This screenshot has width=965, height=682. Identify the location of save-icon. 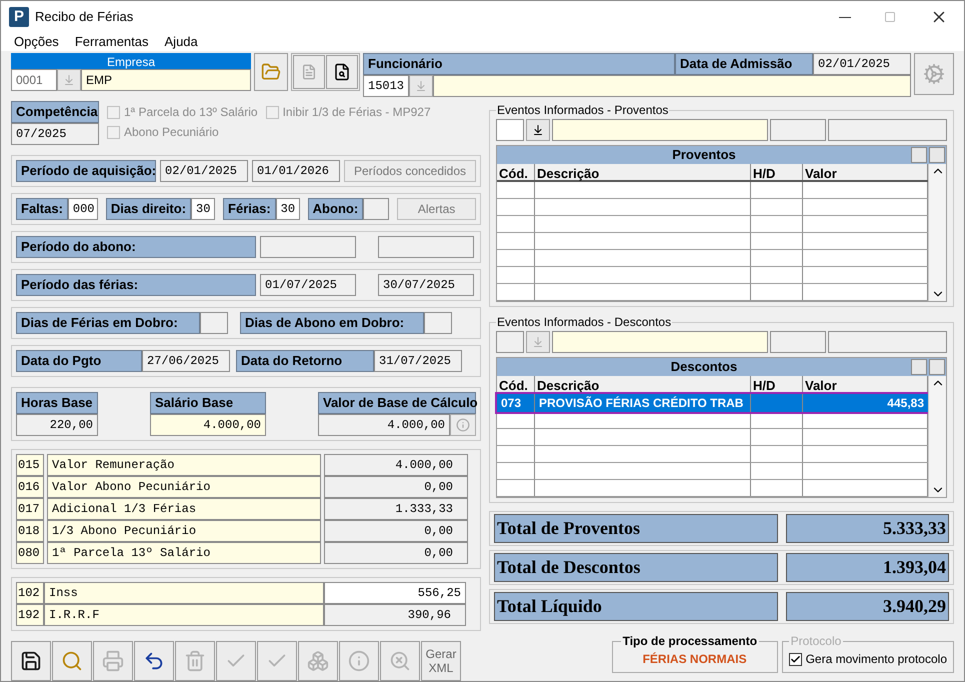
(31, 661).